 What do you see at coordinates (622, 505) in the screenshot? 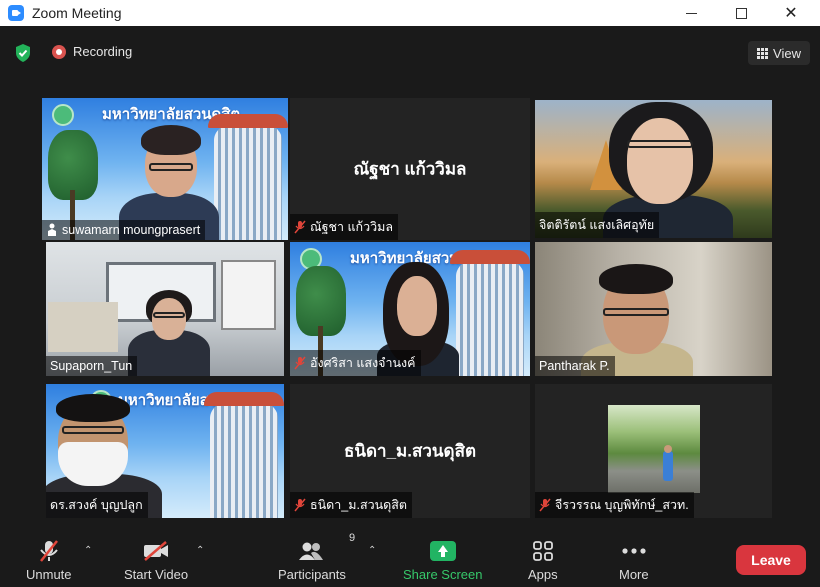
I see `participant-name: จีรวรรณ บุญพิทักษ์_สวท.` at bounding box center [622, 505].